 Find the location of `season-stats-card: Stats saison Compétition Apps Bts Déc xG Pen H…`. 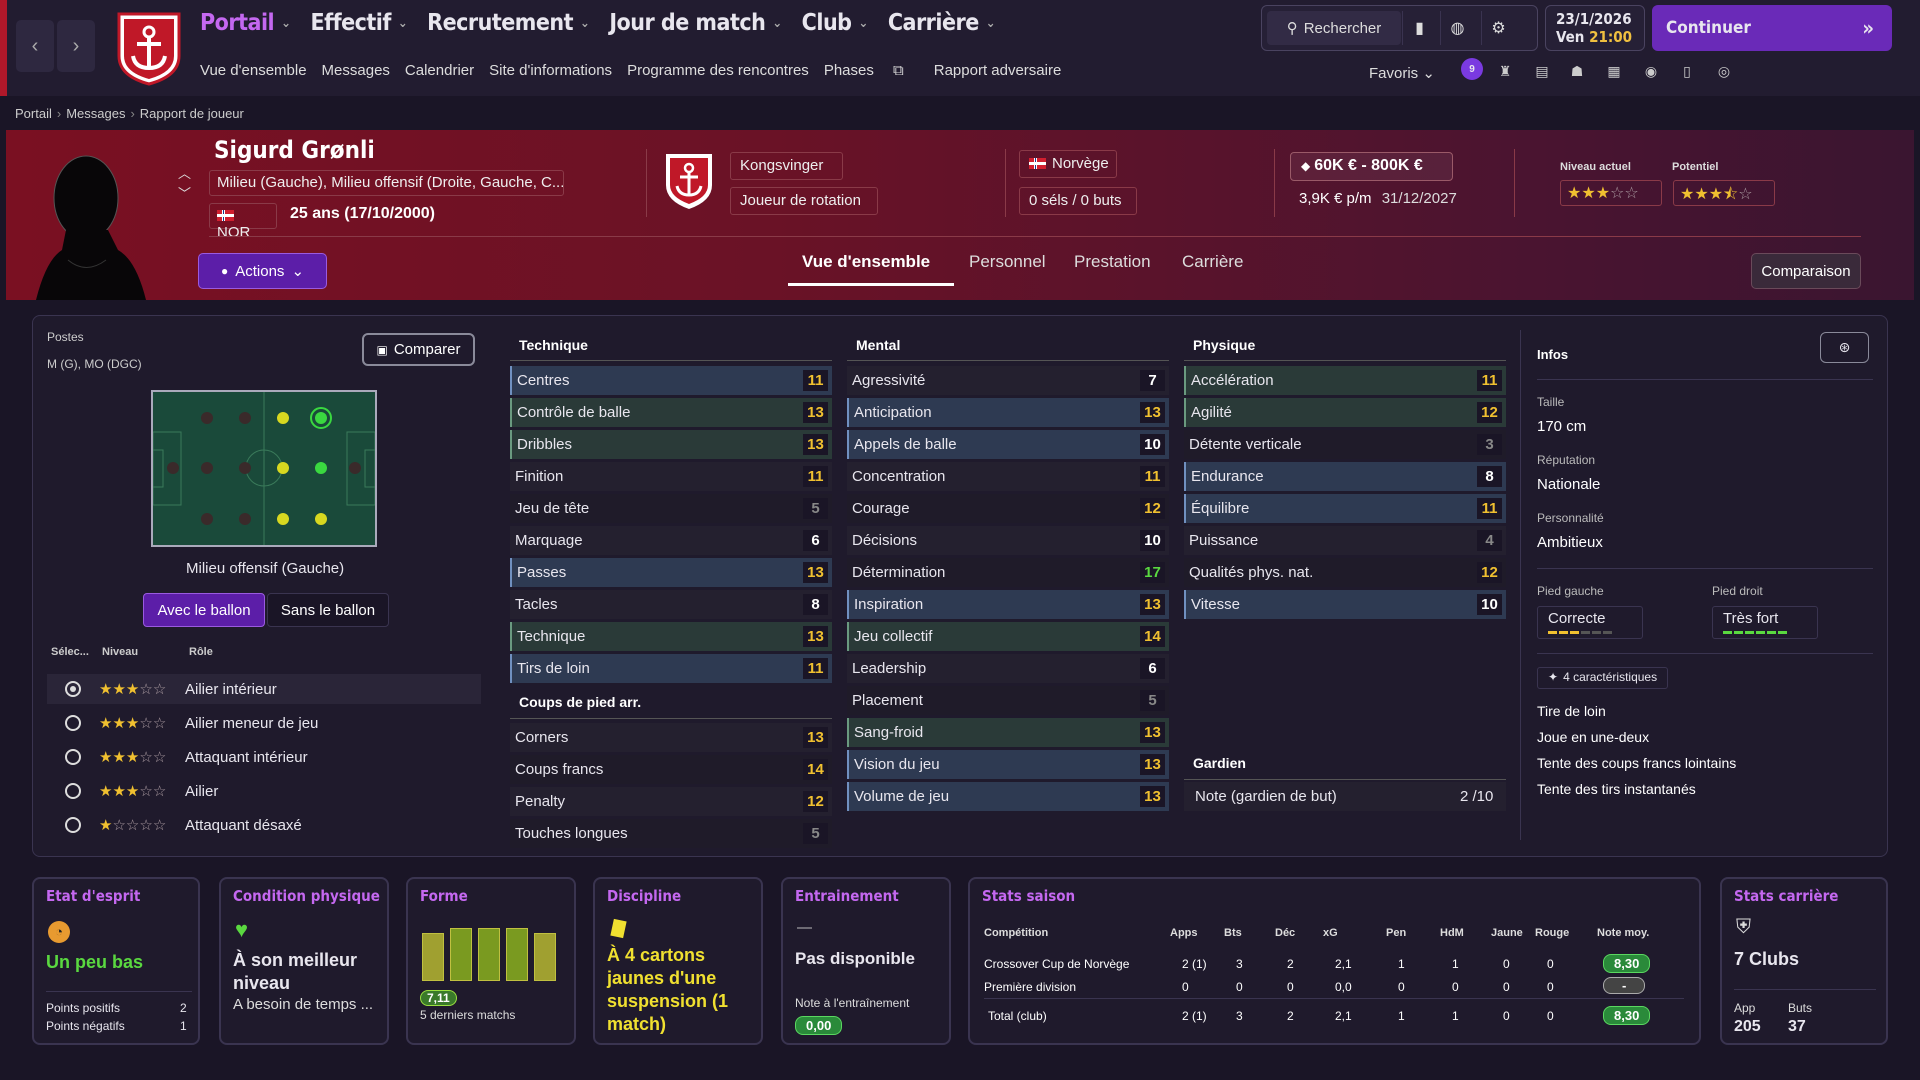

season-stats-card: Stats saison Compétition Apps Bts Déc xG Pen H… is located at coordinates (1334, 961).